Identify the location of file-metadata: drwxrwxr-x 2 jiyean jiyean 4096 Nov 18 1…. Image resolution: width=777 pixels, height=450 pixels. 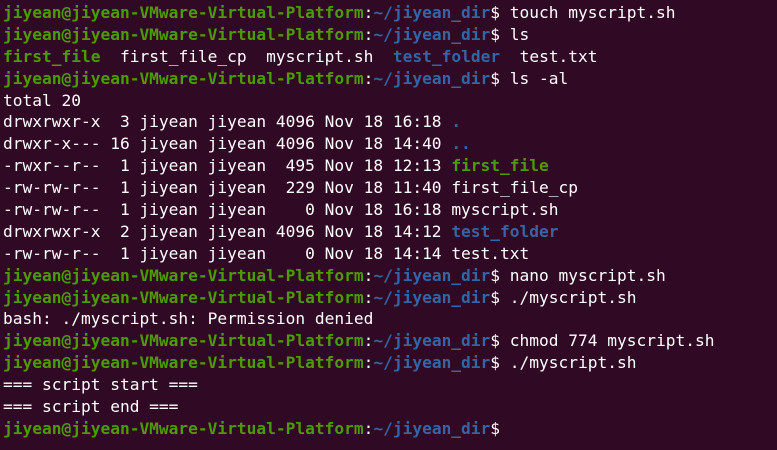
(227, 231).